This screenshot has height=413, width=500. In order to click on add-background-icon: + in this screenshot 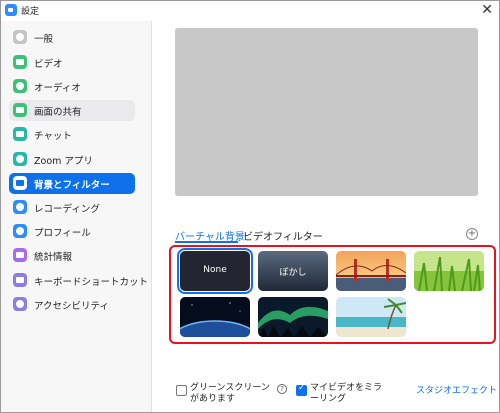, I will do `click(472, 234)`.